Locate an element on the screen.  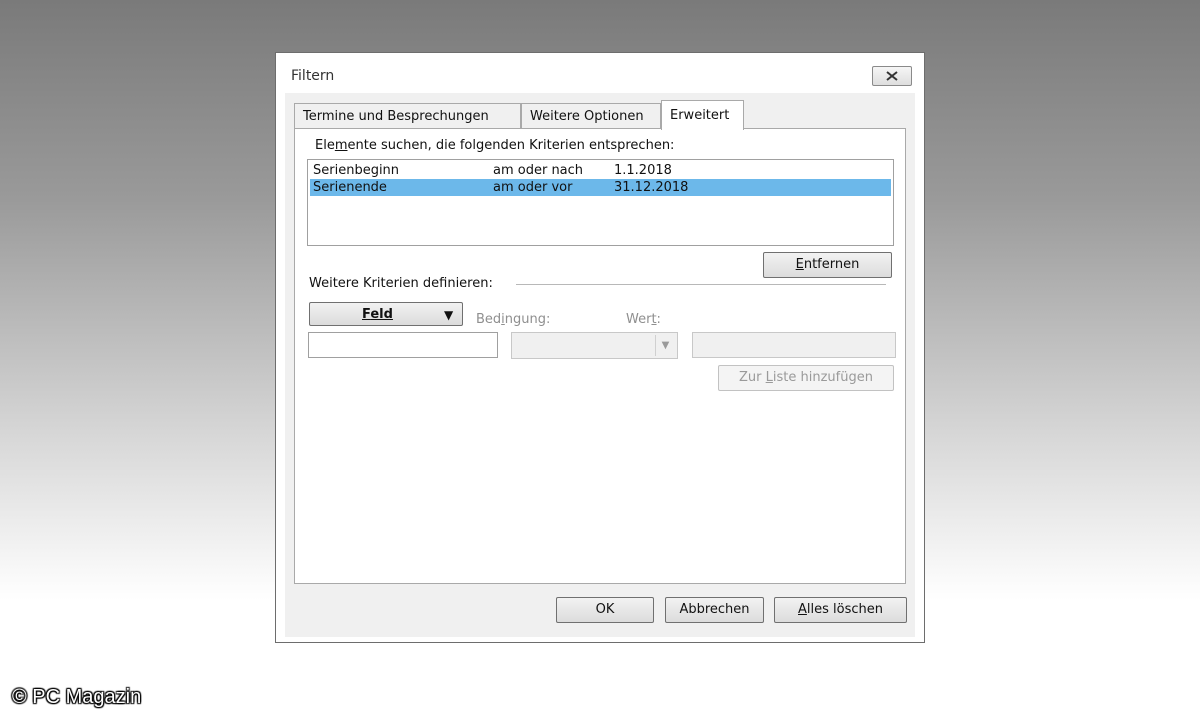
tab-label: Termine und Besprechungen is located at coordinates (396, 116).